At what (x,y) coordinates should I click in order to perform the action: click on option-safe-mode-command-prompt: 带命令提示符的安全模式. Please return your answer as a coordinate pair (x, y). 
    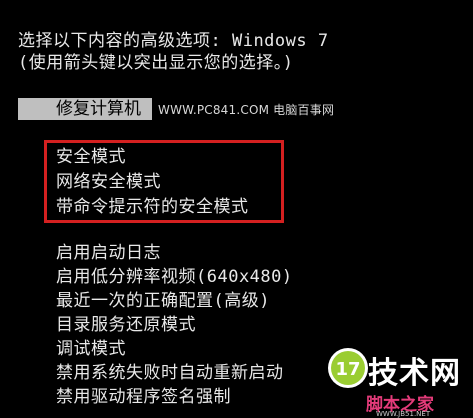
    Looking at the image, I should click on (152, 207).